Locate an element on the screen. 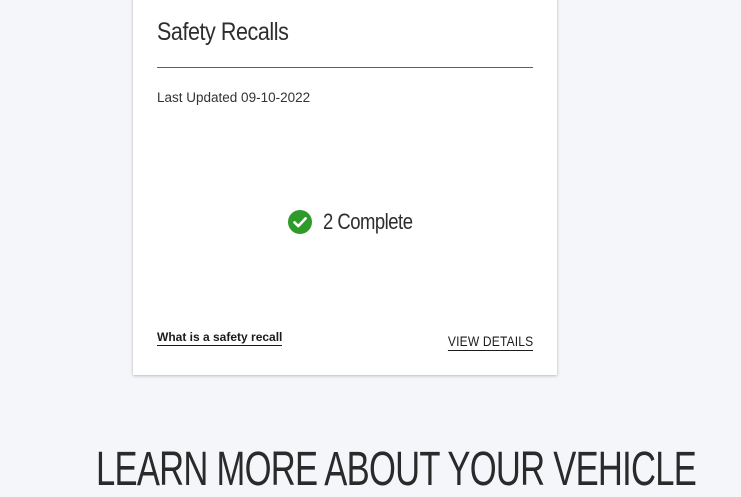  card-title: Safety Recalls is located at coordinates (223, 32).